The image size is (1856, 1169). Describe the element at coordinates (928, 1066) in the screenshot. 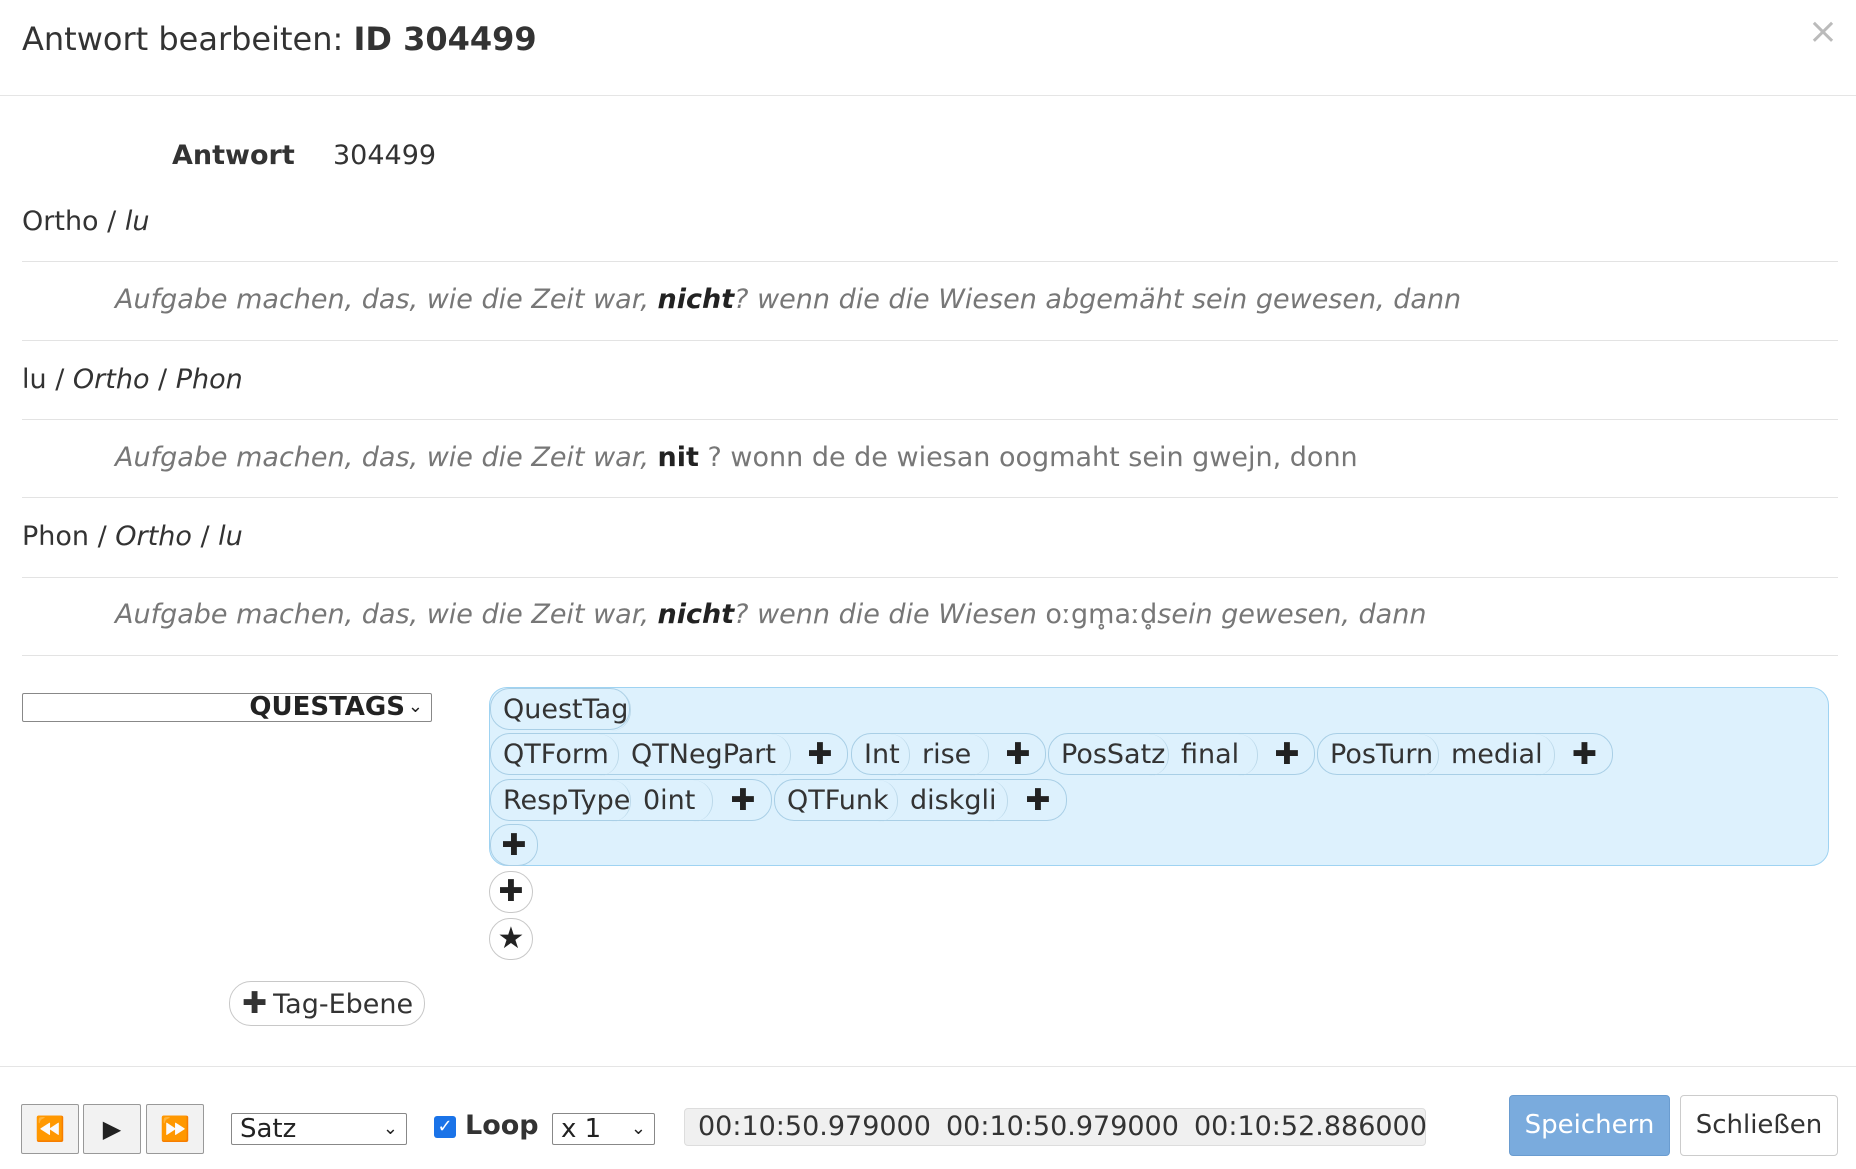

I see `footer-divider` at that location.